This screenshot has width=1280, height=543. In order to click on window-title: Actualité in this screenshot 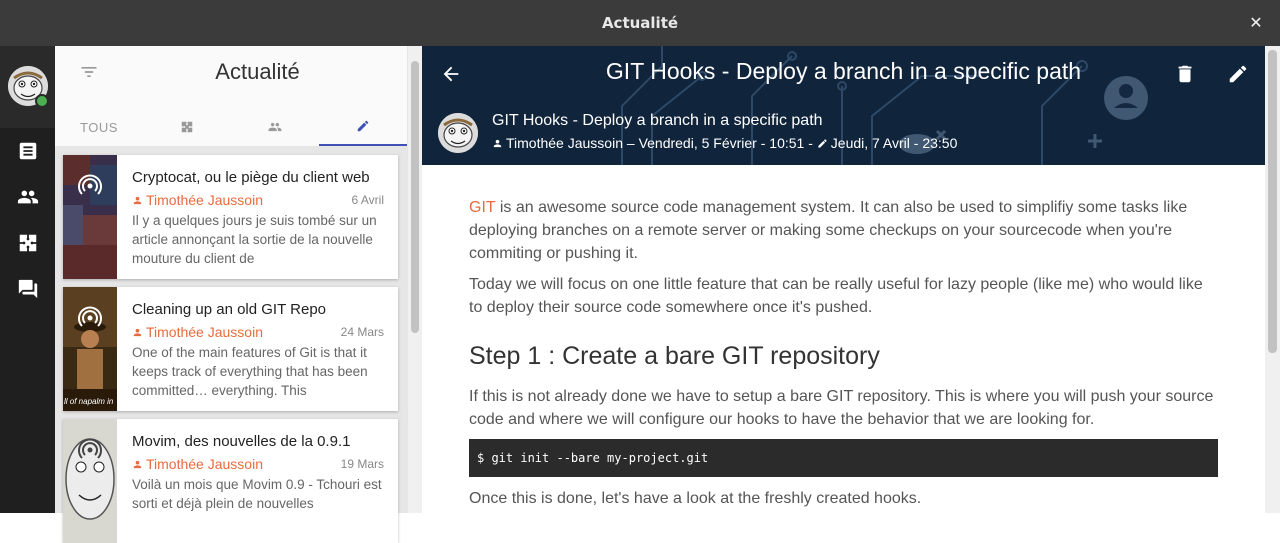, I will do `click(640, 23)`.